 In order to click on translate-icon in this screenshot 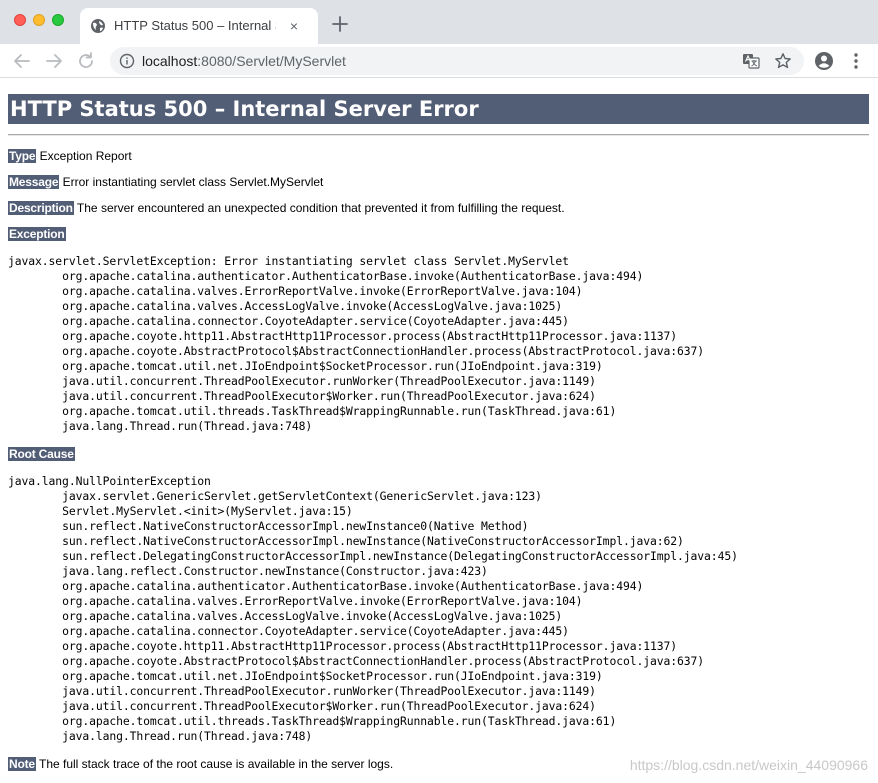, I will do `click(751, 61)`.